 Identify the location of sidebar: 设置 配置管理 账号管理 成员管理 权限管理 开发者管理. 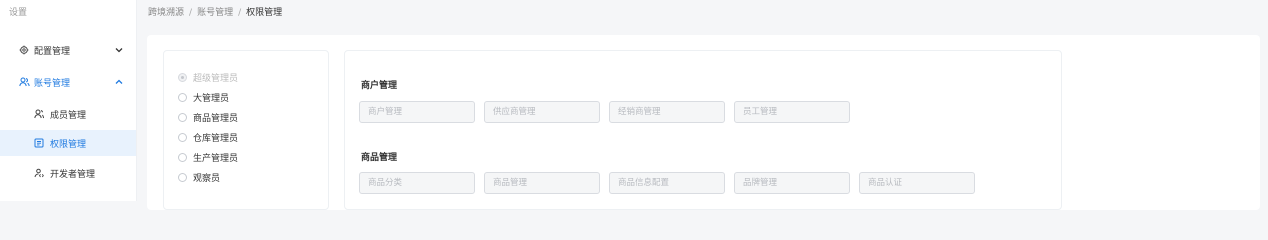
(68, 100).